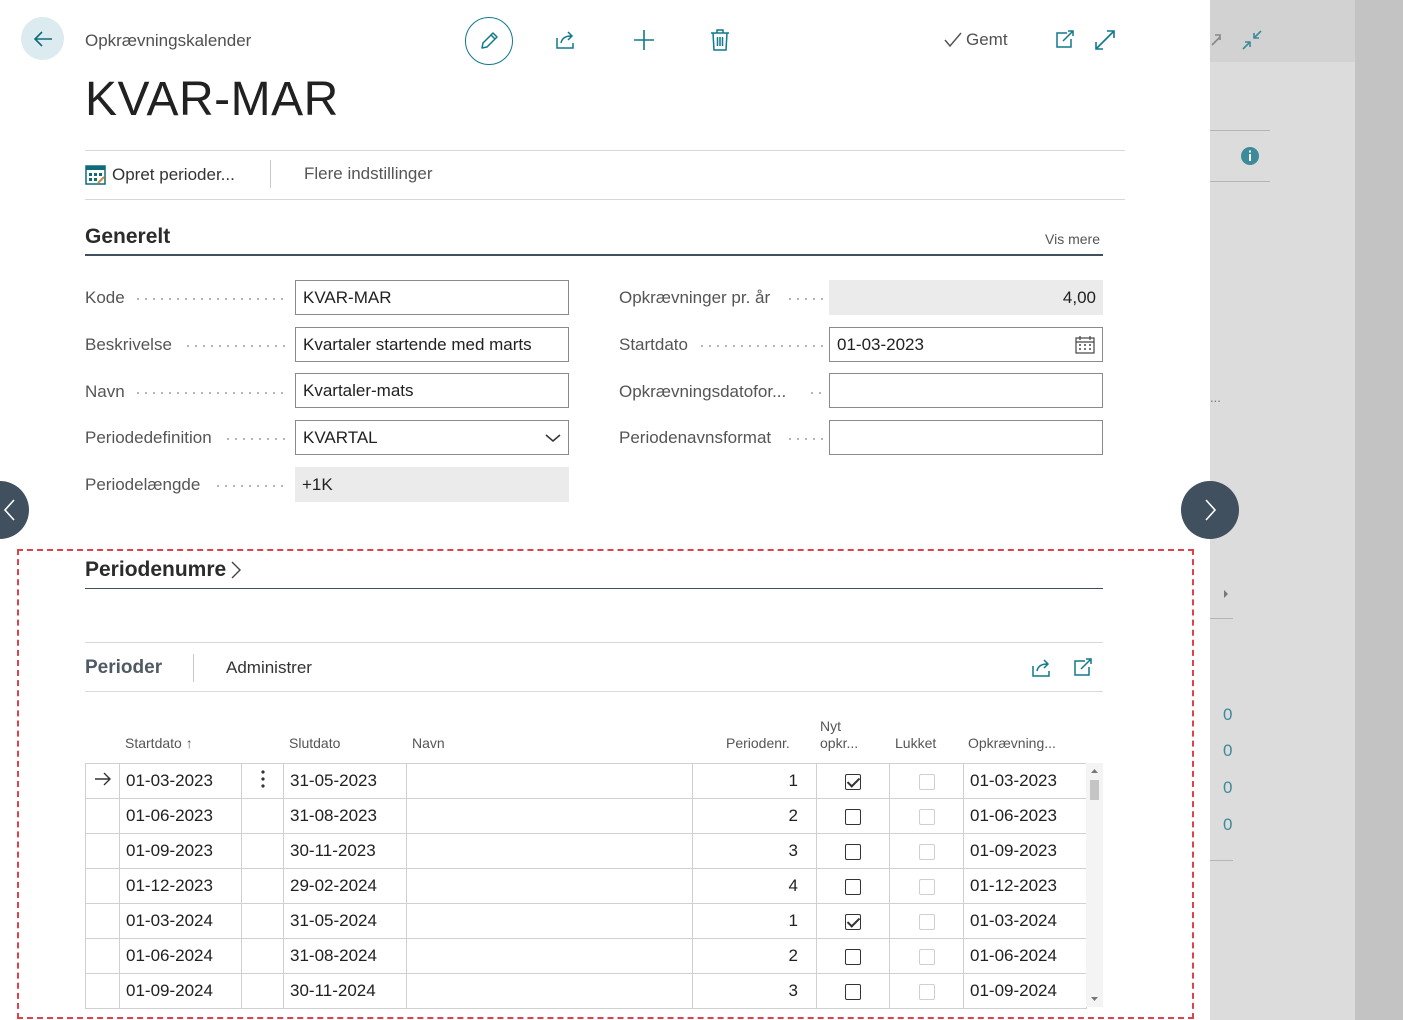 This screenshot has width=1403, height=1020. What do you see at coordinates (432, 297) in the screenshot?
I see `kode-input: KVAR-MAR` at bounding box center [432, 297].